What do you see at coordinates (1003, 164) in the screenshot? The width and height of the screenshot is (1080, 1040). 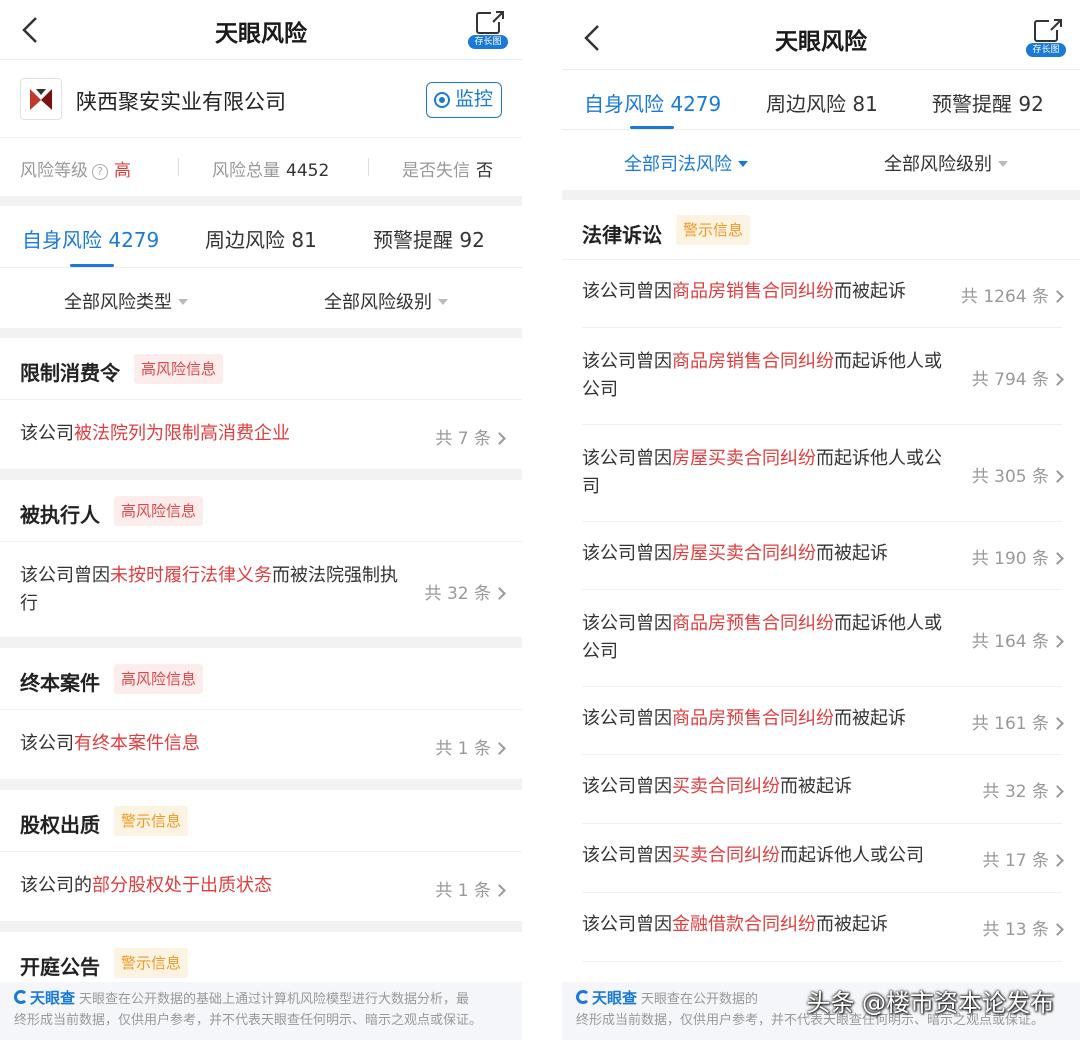 I see `caret-down-icon` at bounding box center [1003, 164].